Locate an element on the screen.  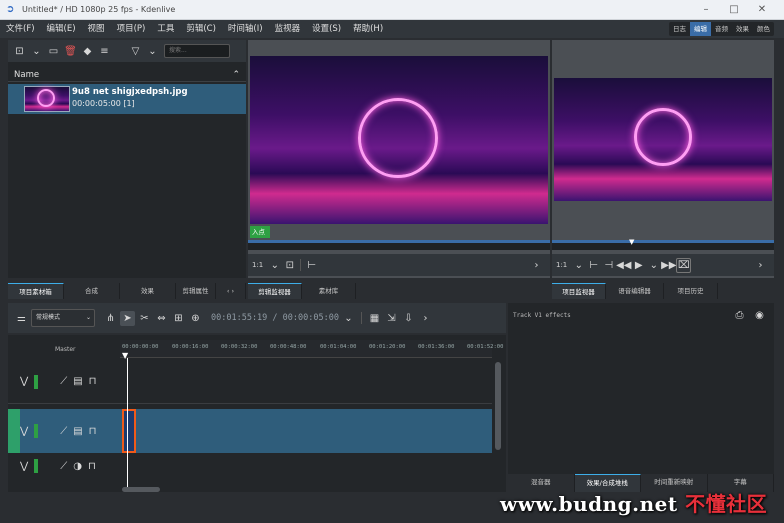
tab-effects: 效果 is located at coordinates (148, 291).